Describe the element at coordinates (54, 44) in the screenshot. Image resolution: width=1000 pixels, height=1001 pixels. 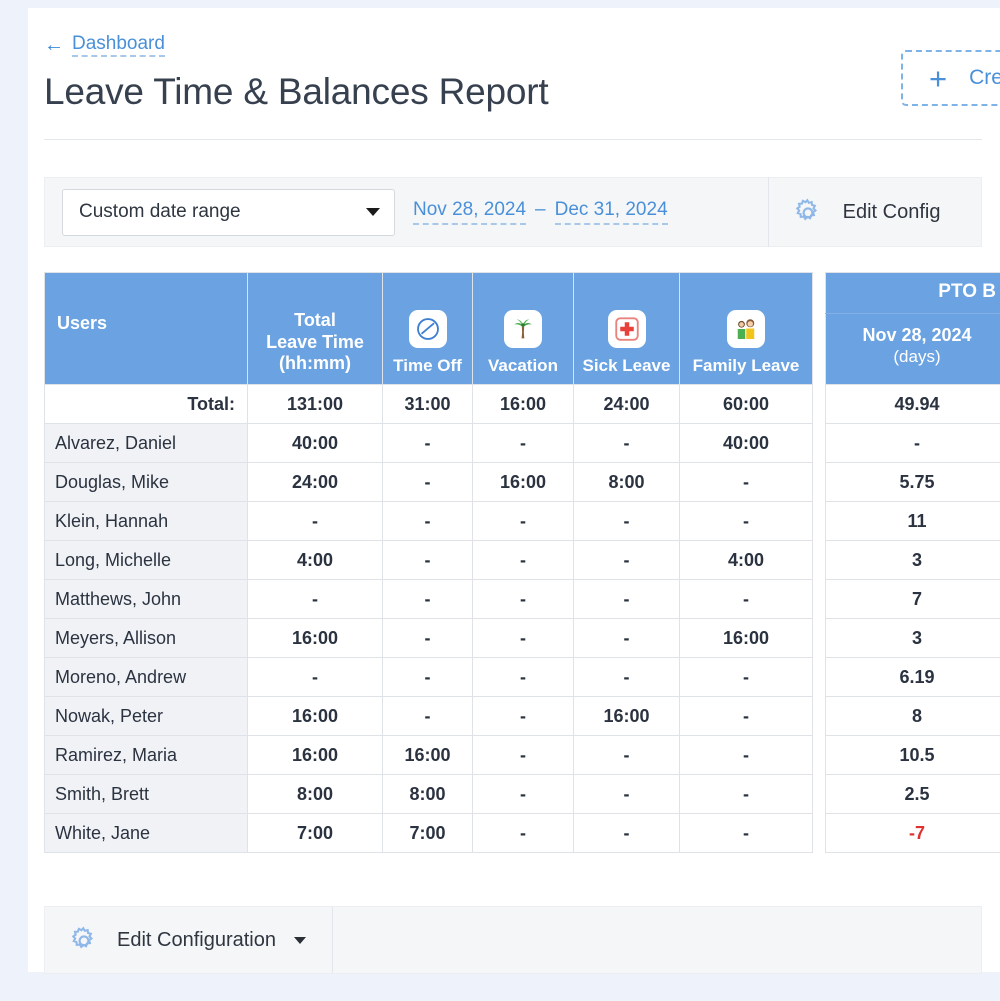
I see `arrow-left-icon: ←` at that location.